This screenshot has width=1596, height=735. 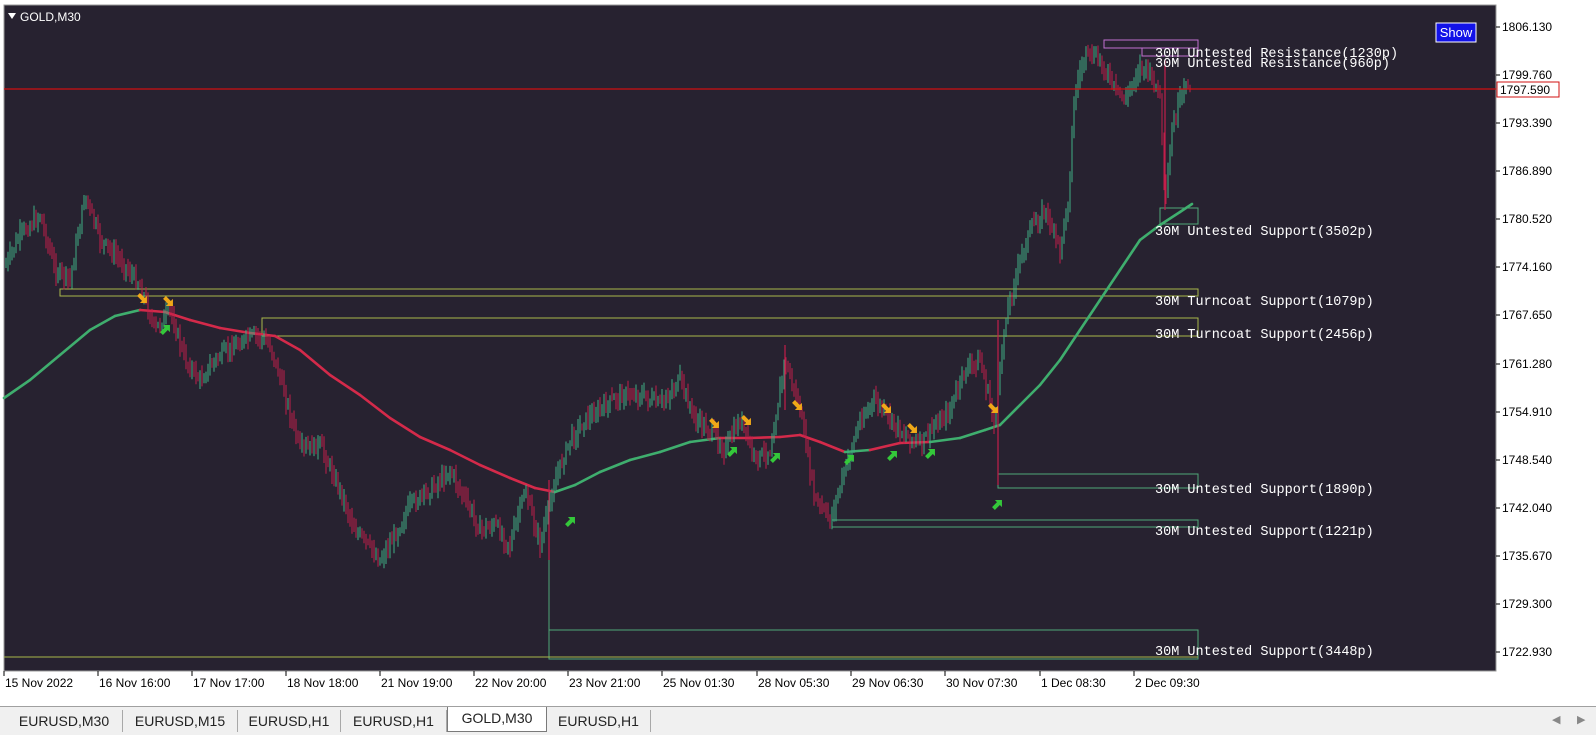 What do you see at coordinates (229, 683) in the screenshot?
I see `time-tick-label: 17 Nov 17:00` at bounding box center [229, 683].